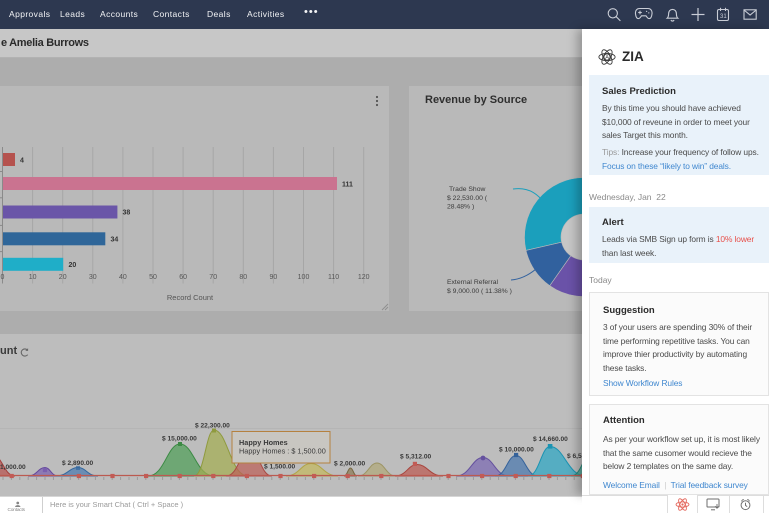 The image size is (769, 513). I want to click on svg-text: $ 22,300.00, so click(212, 426).